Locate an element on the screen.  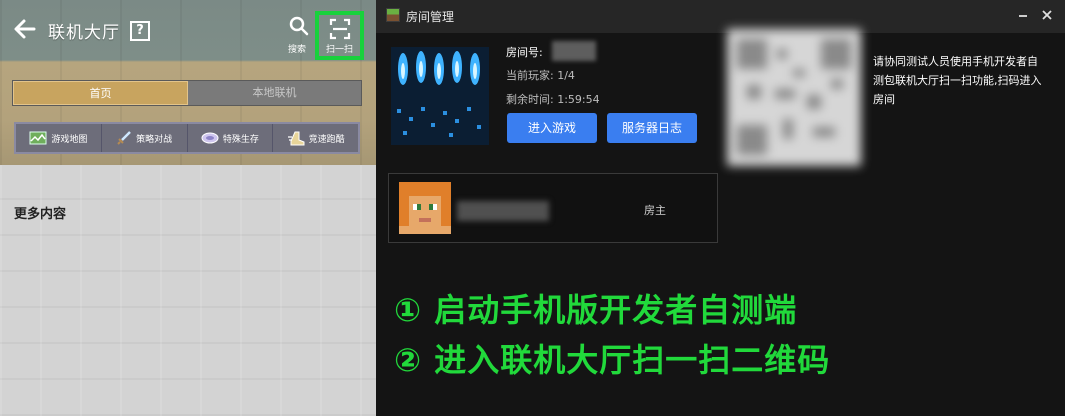
join-game-button: 进入游戏 is located at coordinates (552, 128).